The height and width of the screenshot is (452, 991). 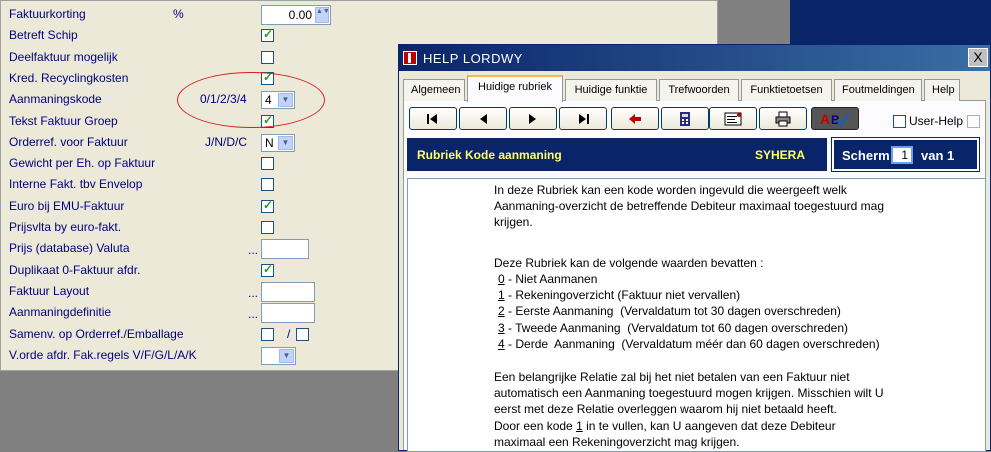 I want to click on spellcheck-button: AB, so click(x=835, y=118).